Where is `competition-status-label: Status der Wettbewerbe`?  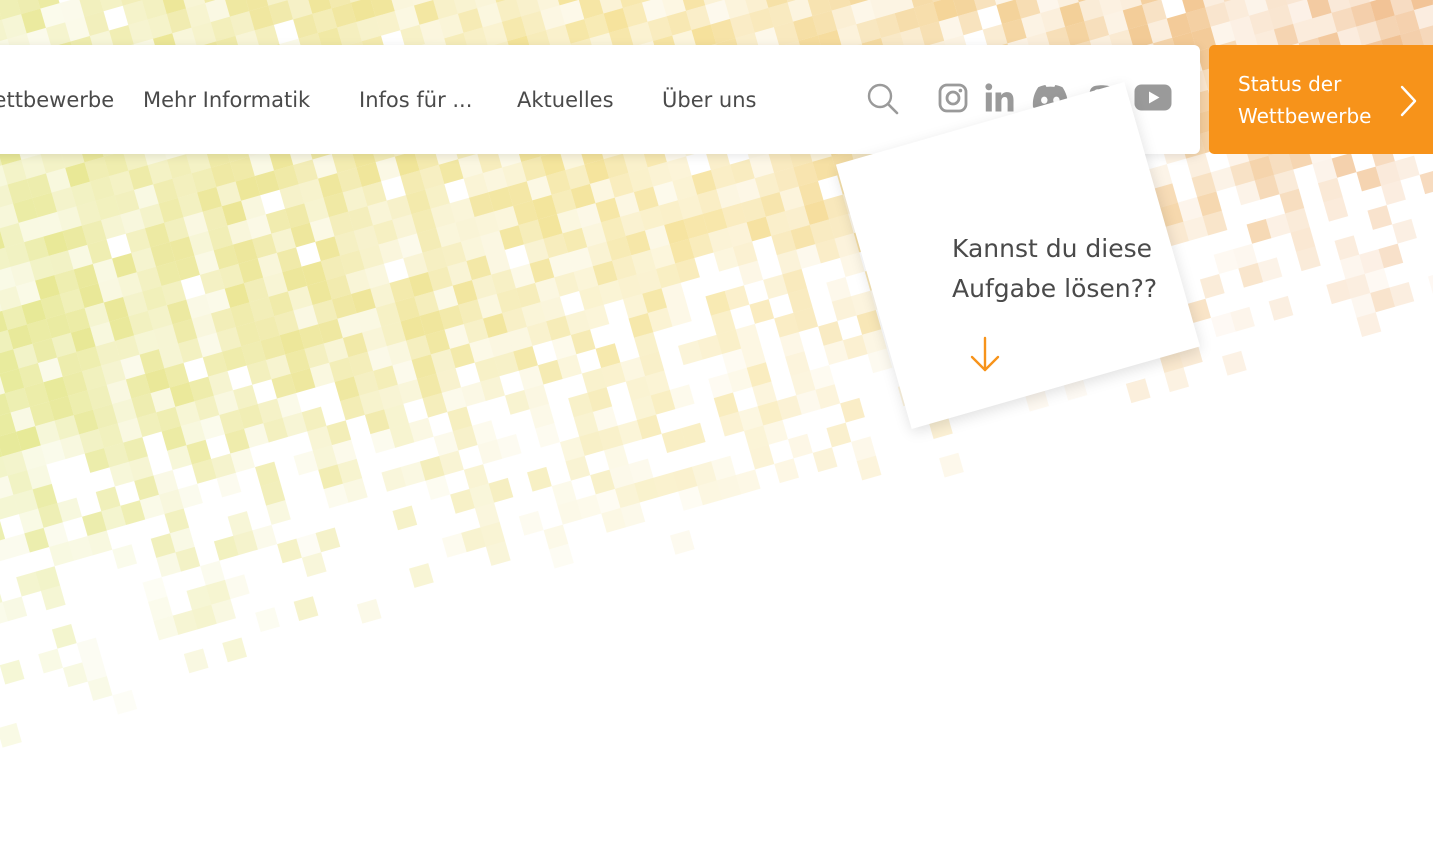 competition-status-label: Status der Wettbewerbe is located at coordinates (1305, 100).